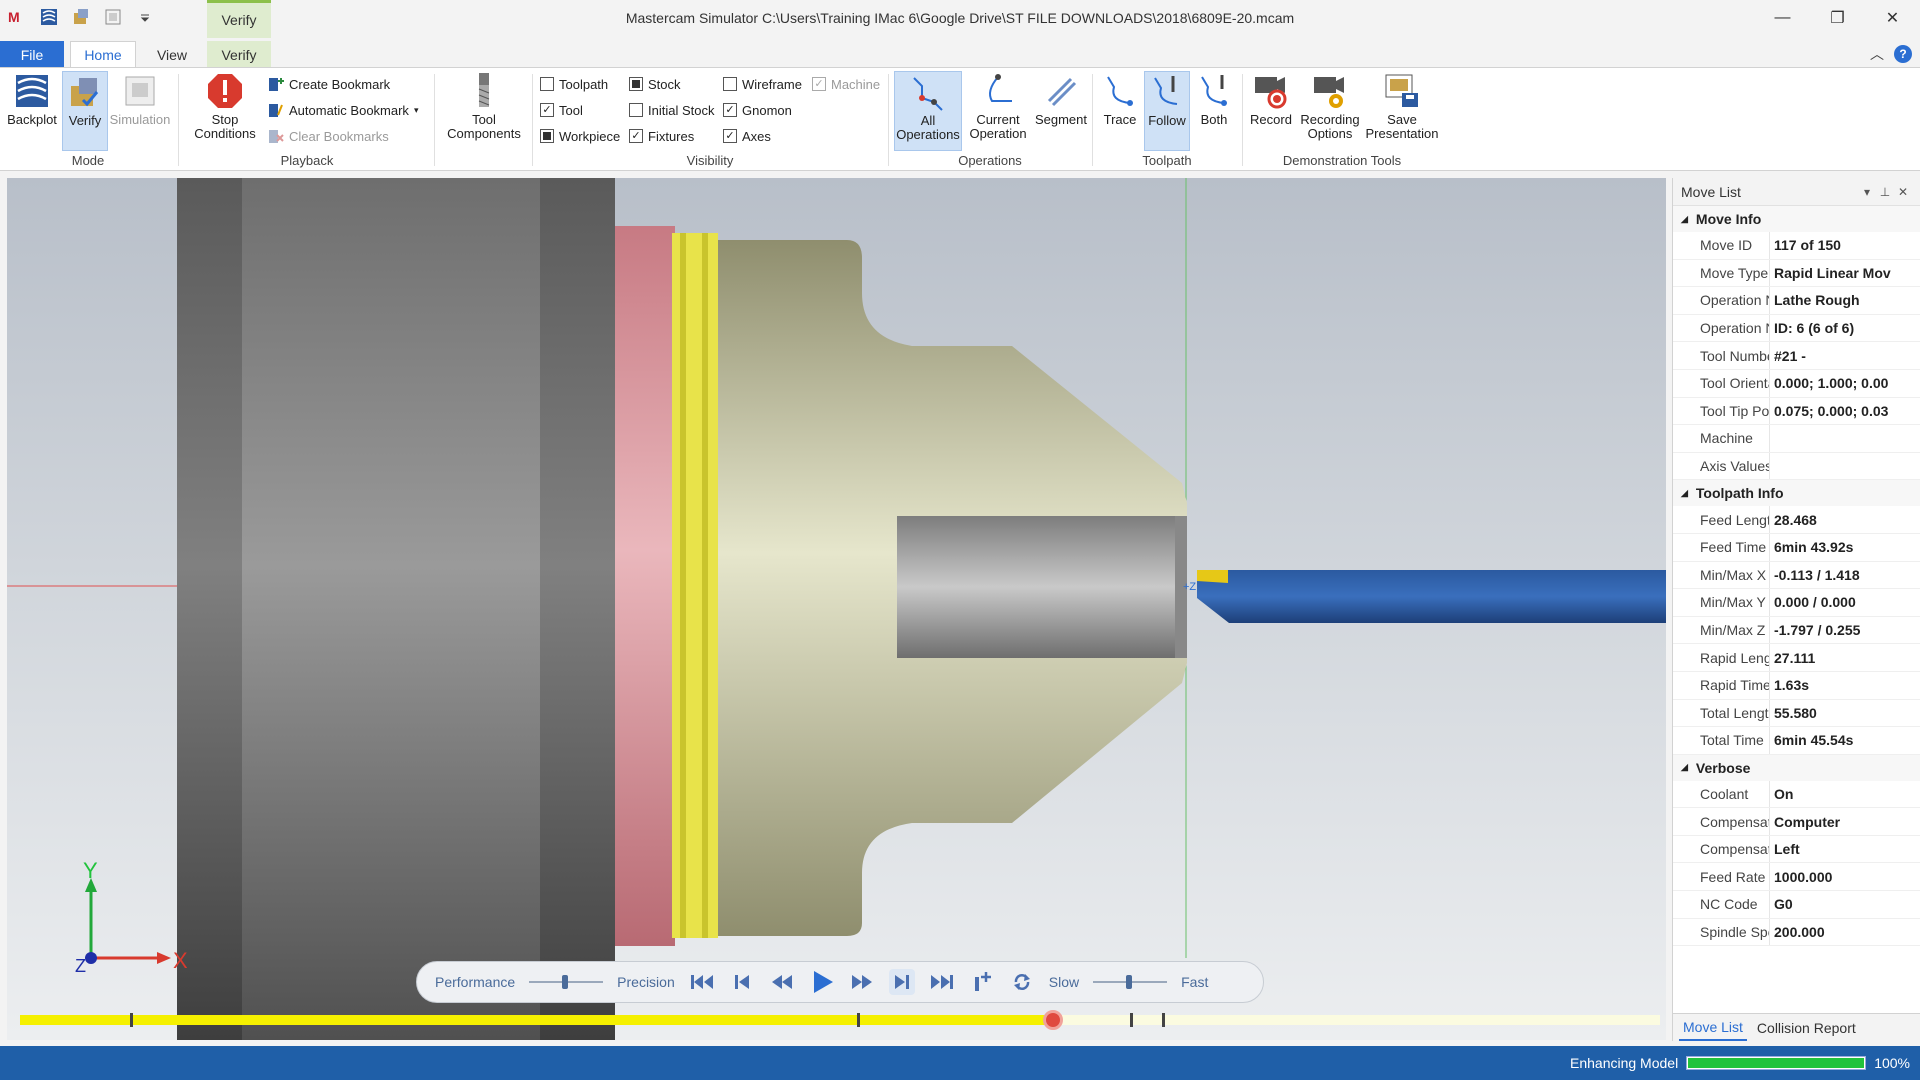  I want to click on property-row: NC Code G0, so click(1796, 905).